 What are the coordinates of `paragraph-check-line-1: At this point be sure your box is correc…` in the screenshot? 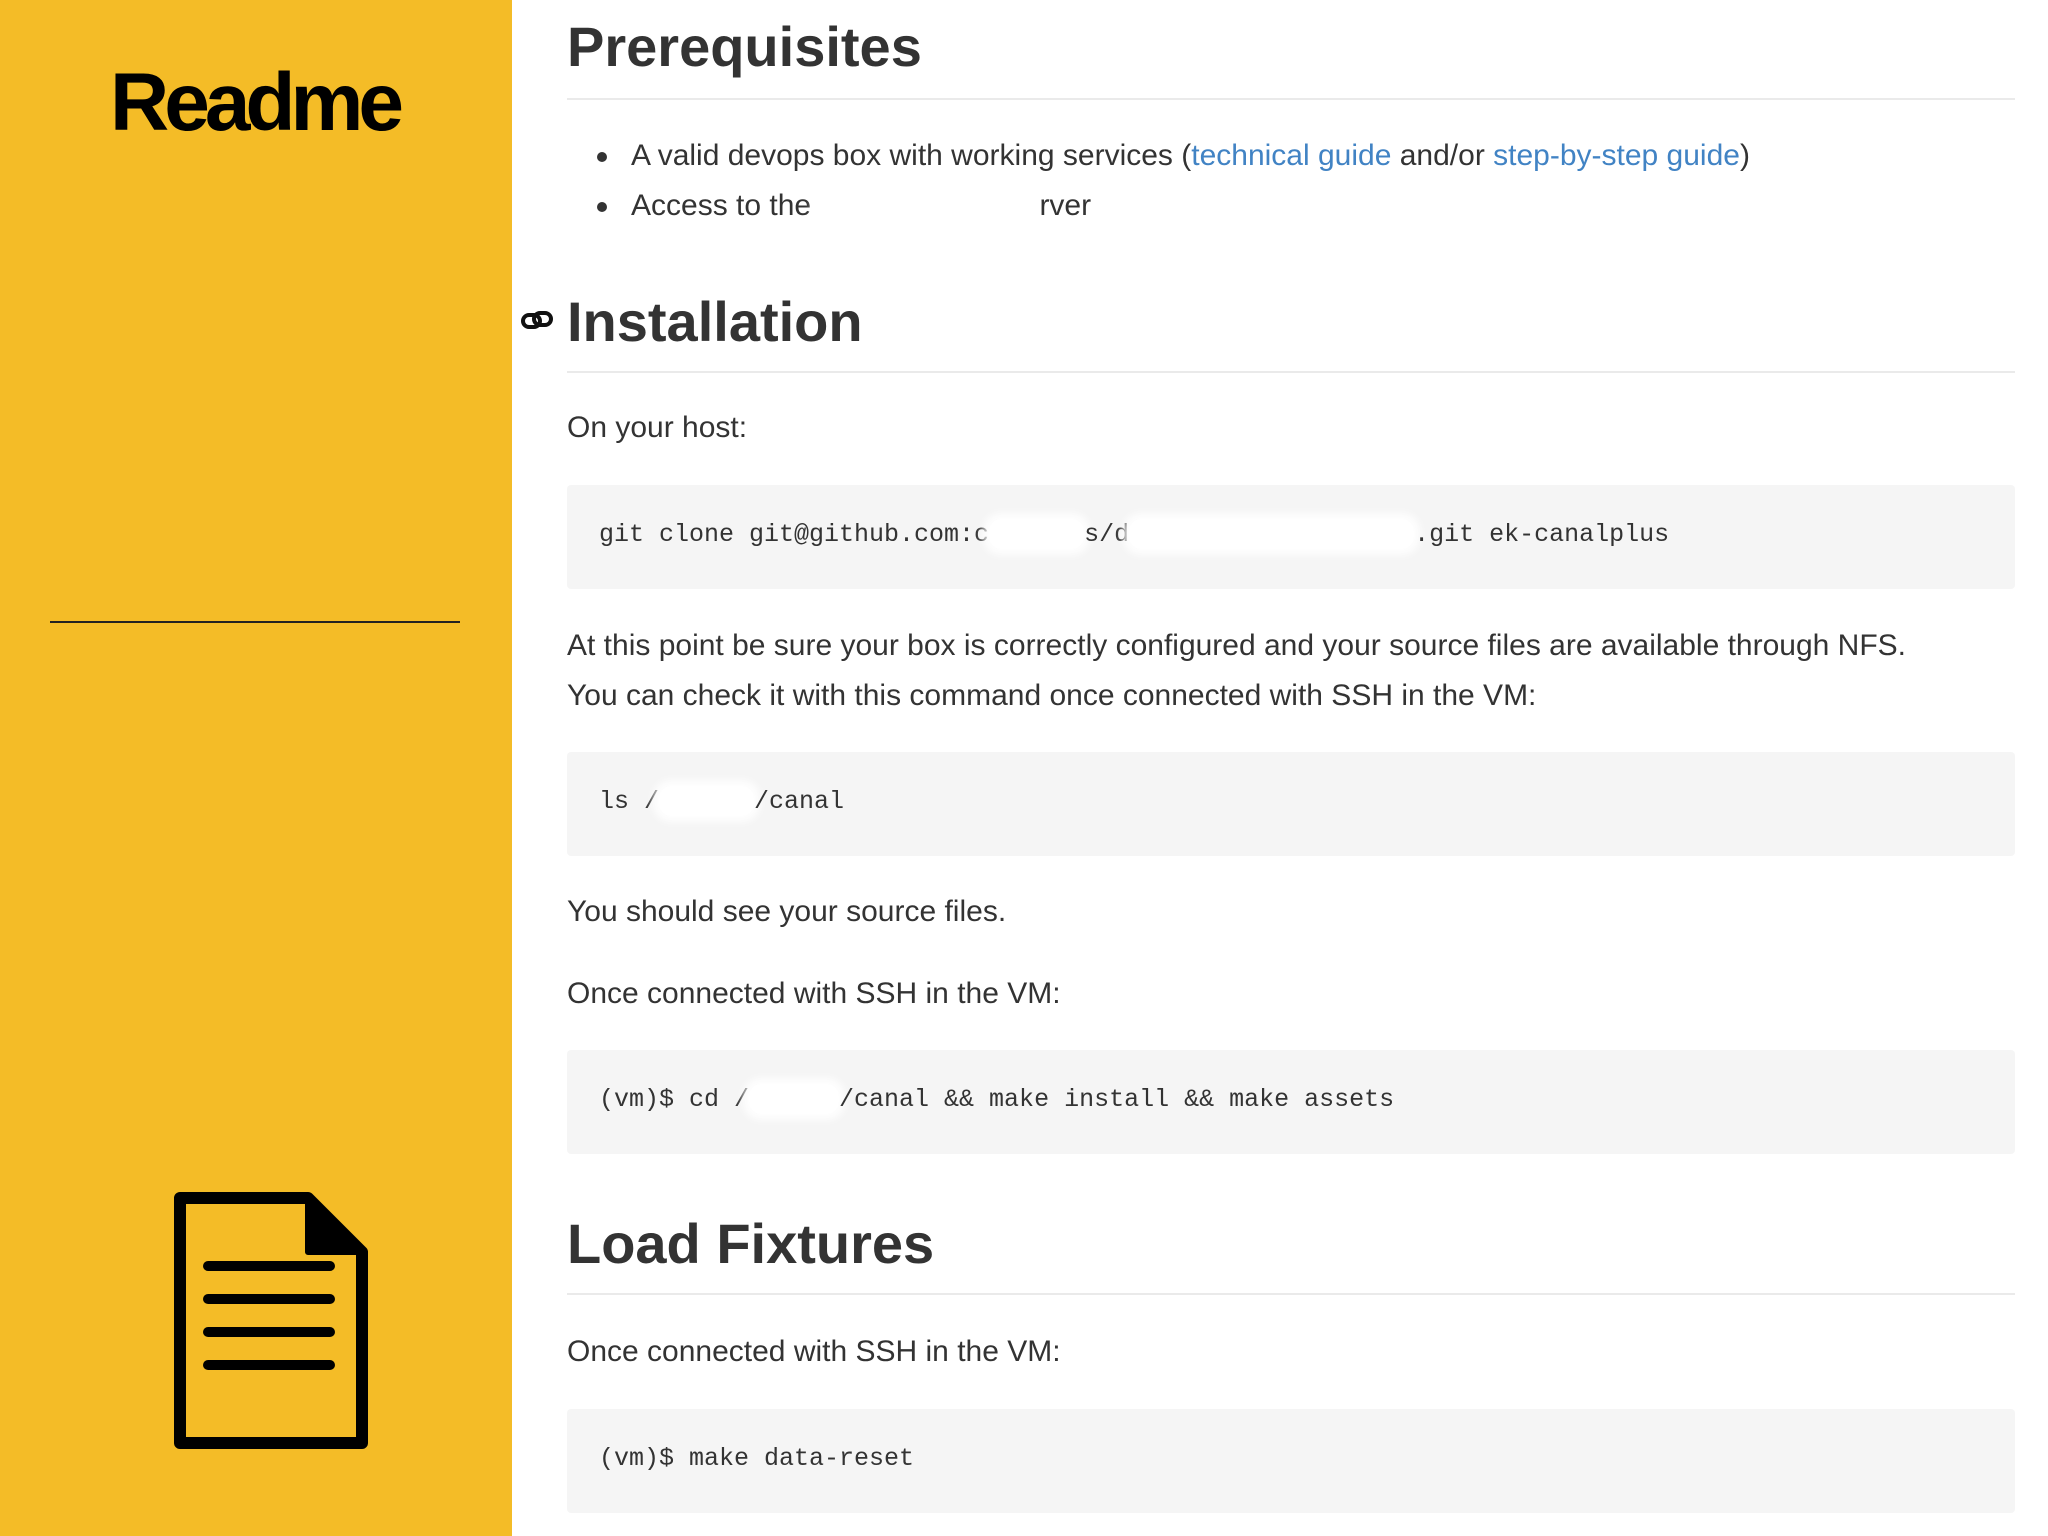 It's located at (1237, 645).